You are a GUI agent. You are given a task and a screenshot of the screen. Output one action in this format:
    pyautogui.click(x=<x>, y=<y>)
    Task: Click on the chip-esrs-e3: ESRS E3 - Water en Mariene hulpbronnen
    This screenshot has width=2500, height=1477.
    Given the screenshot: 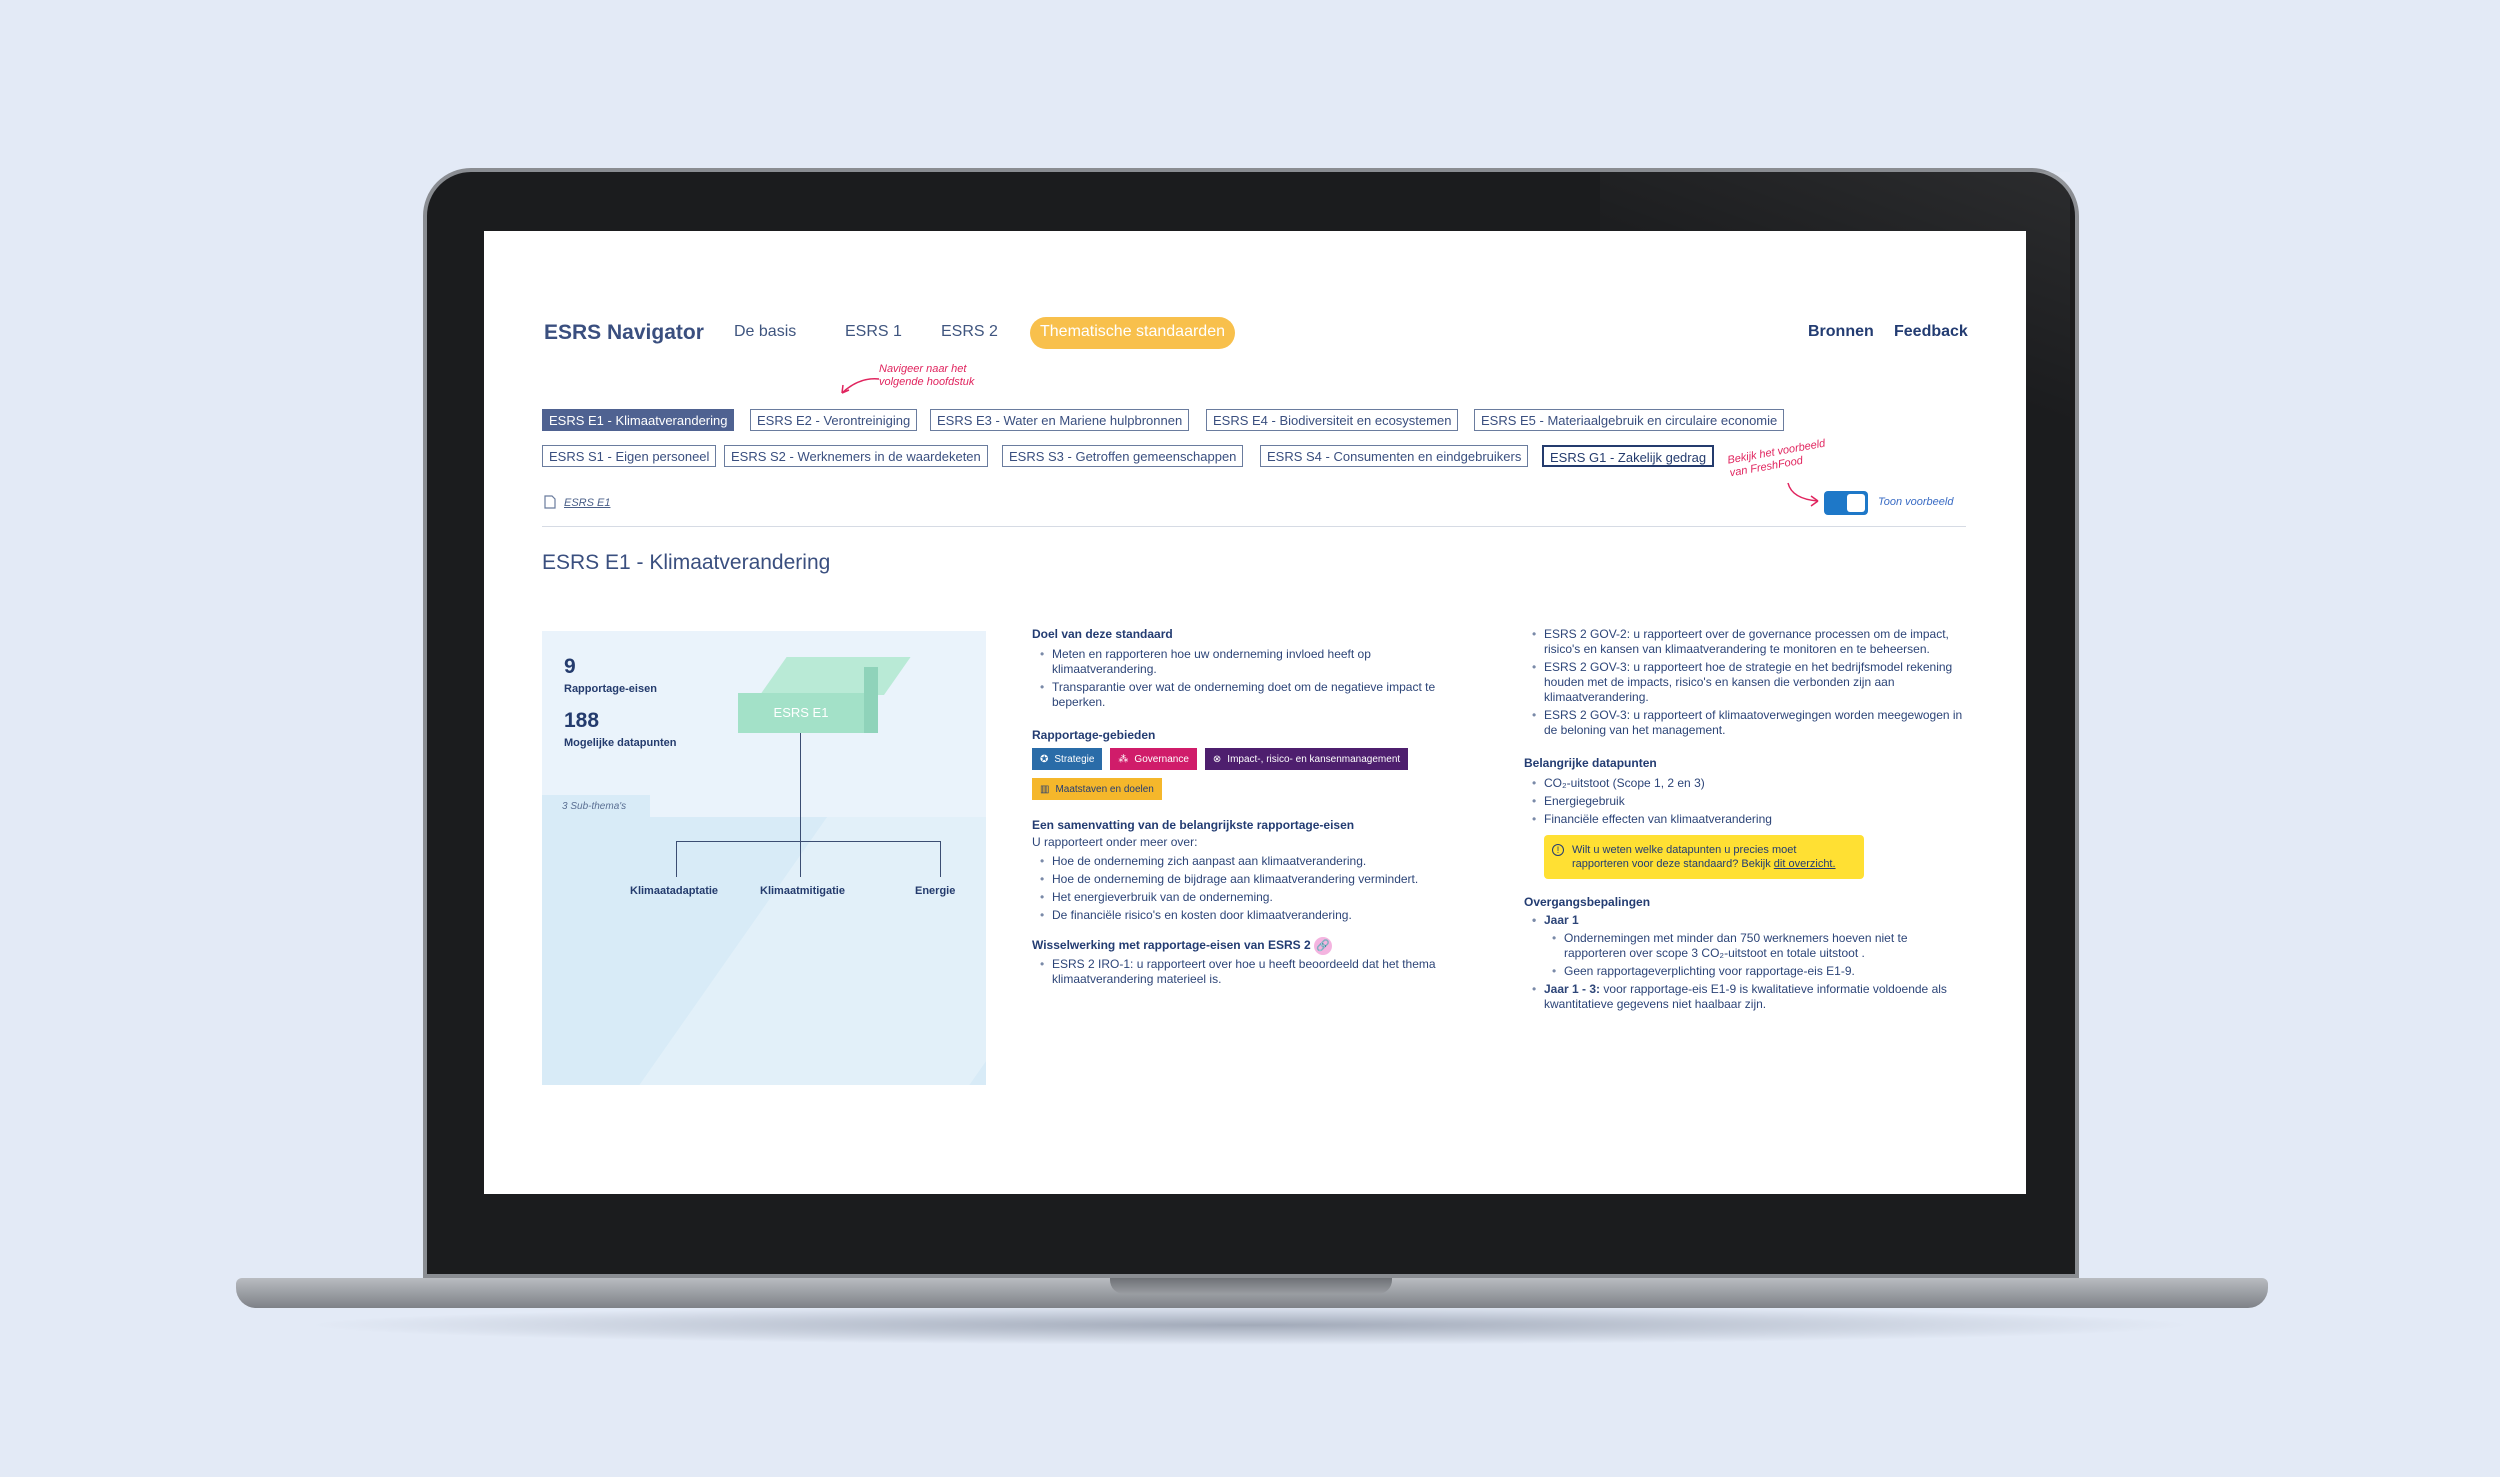 What is the action you would take?
    pyautogui.click(x=1060, y=420)
    